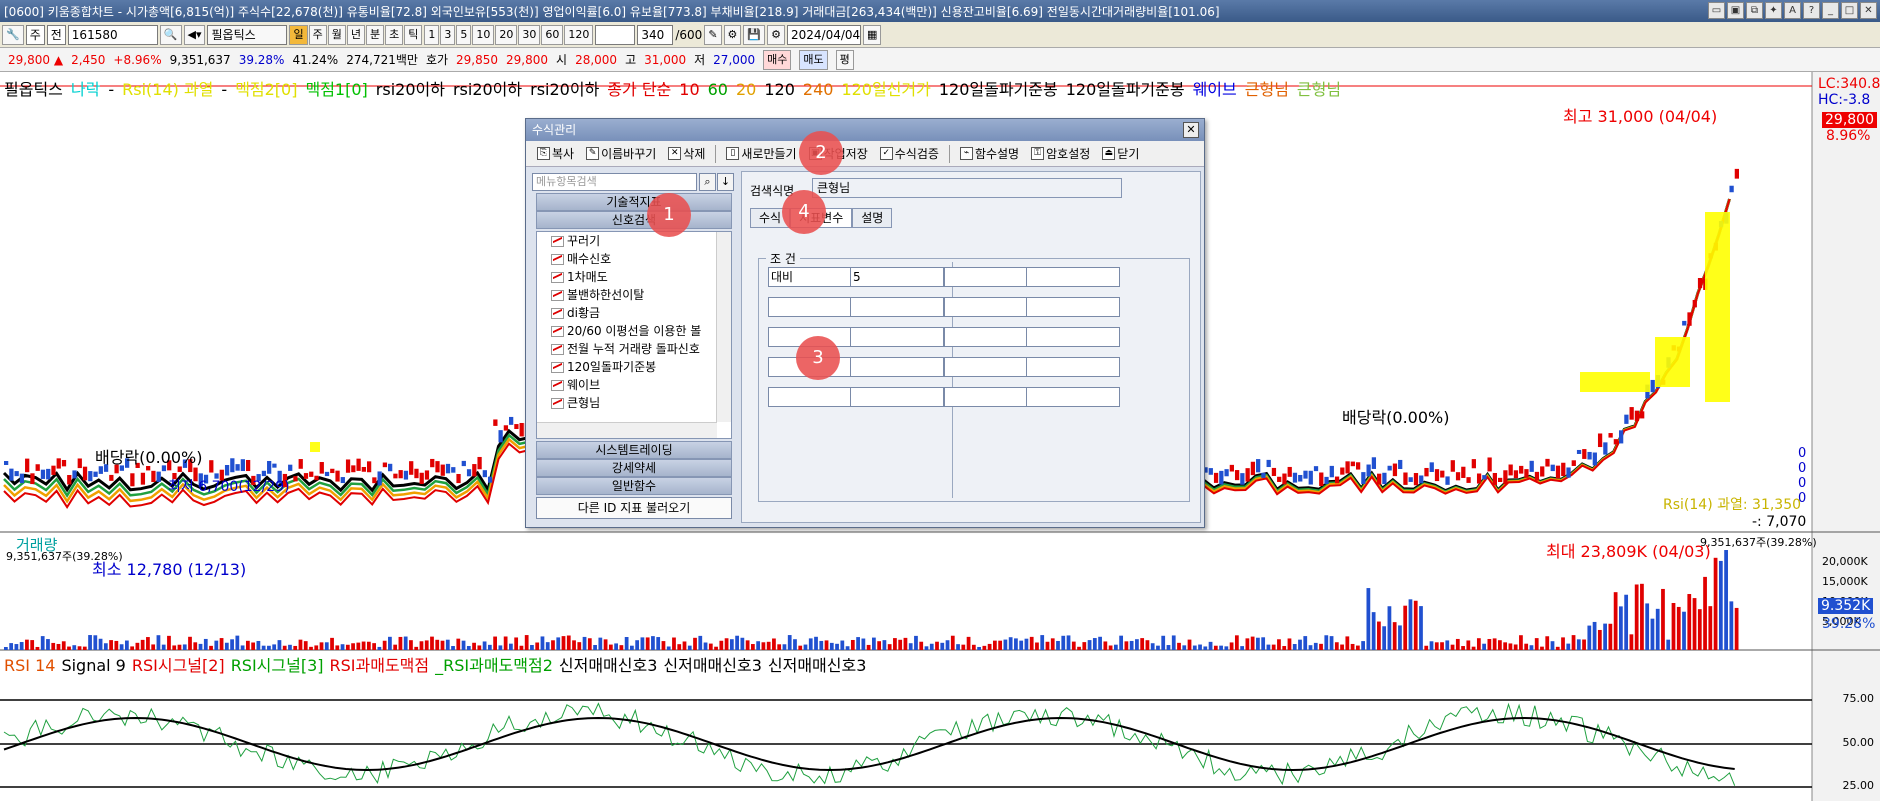 The image size is (1880, 801). I want to click on close-icon: ✕, so click(1868, 10).